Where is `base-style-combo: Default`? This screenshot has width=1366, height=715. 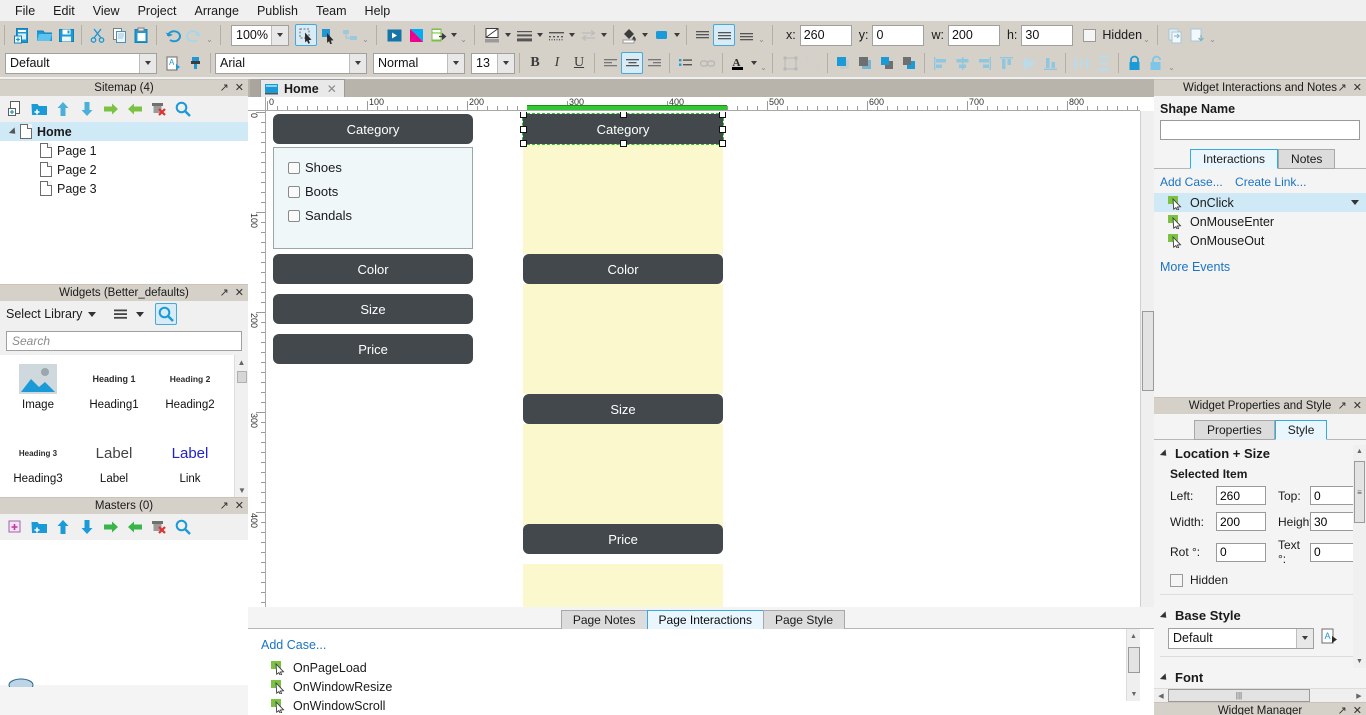 base-style-combo: Default is located at coordinates (1241, 638).